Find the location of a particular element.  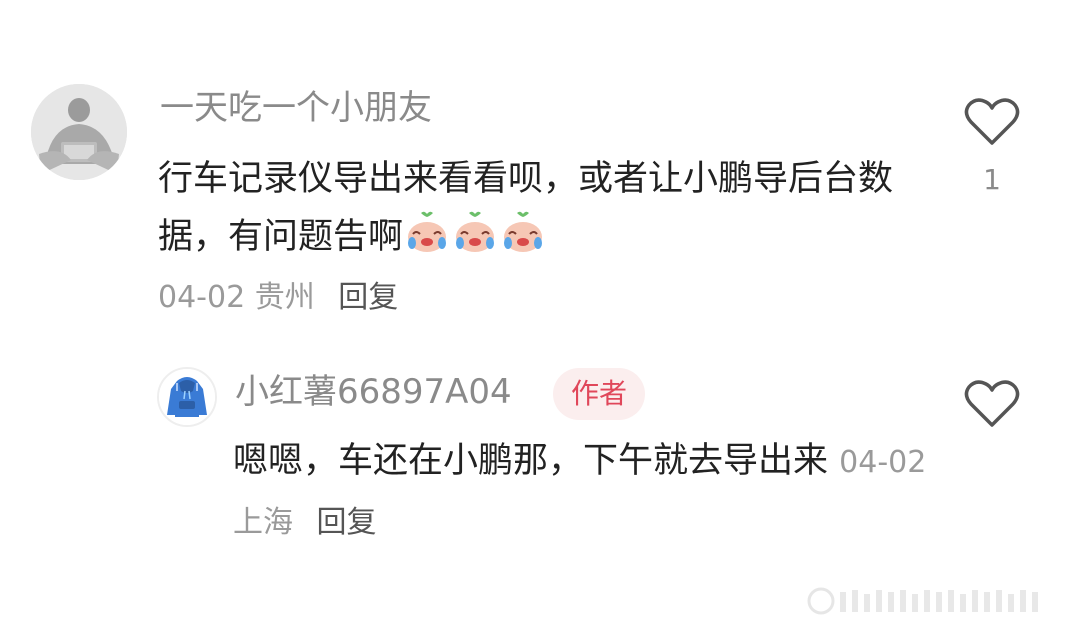

author-badge: 作者 is located at coordinates (599, 394).